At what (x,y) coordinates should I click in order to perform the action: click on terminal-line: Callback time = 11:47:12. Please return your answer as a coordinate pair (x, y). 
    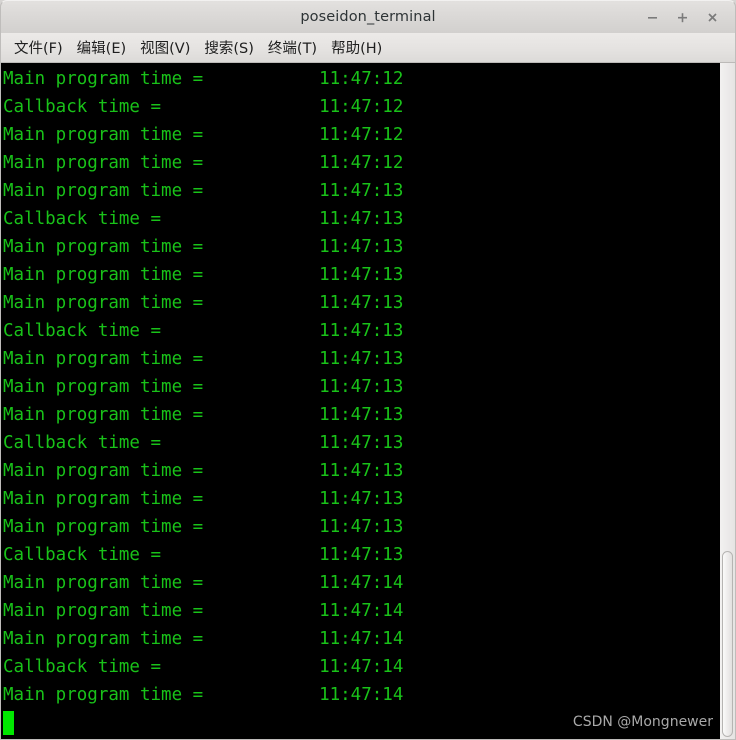
    Looking at the image, I should click on (203, 107).